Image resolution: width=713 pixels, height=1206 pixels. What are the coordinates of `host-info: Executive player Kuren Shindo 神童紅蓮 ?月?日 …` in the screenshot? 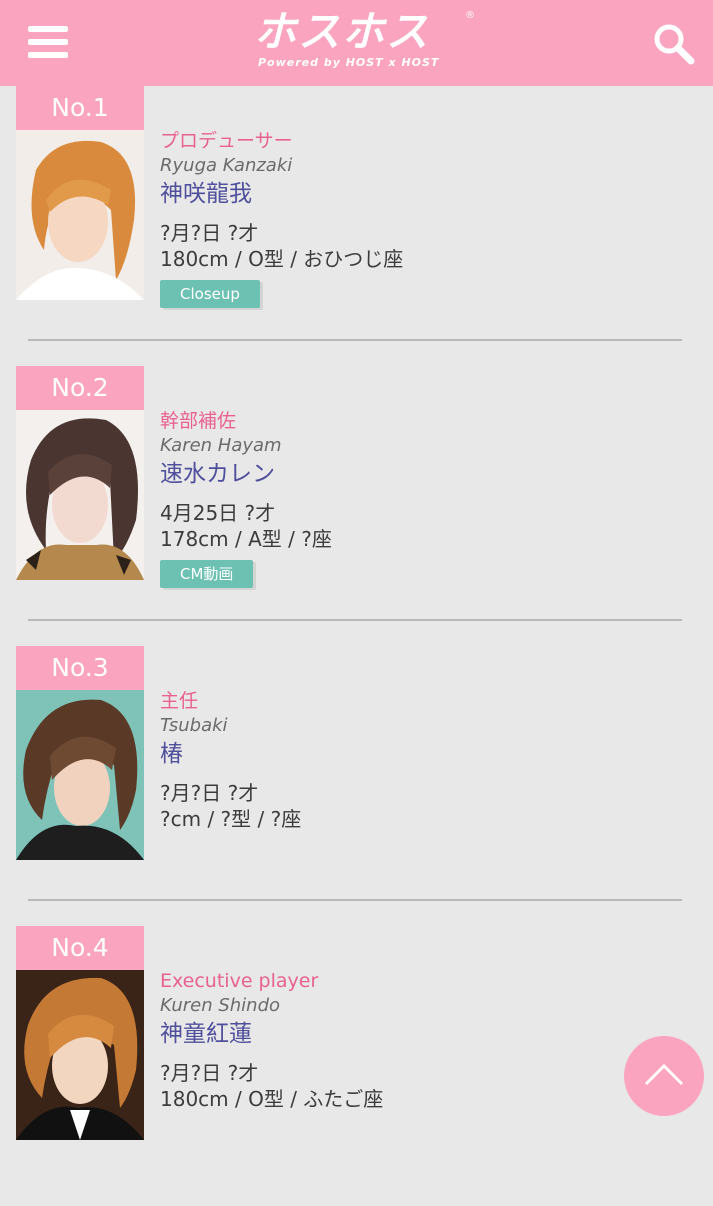 It's located at (420, 1040).